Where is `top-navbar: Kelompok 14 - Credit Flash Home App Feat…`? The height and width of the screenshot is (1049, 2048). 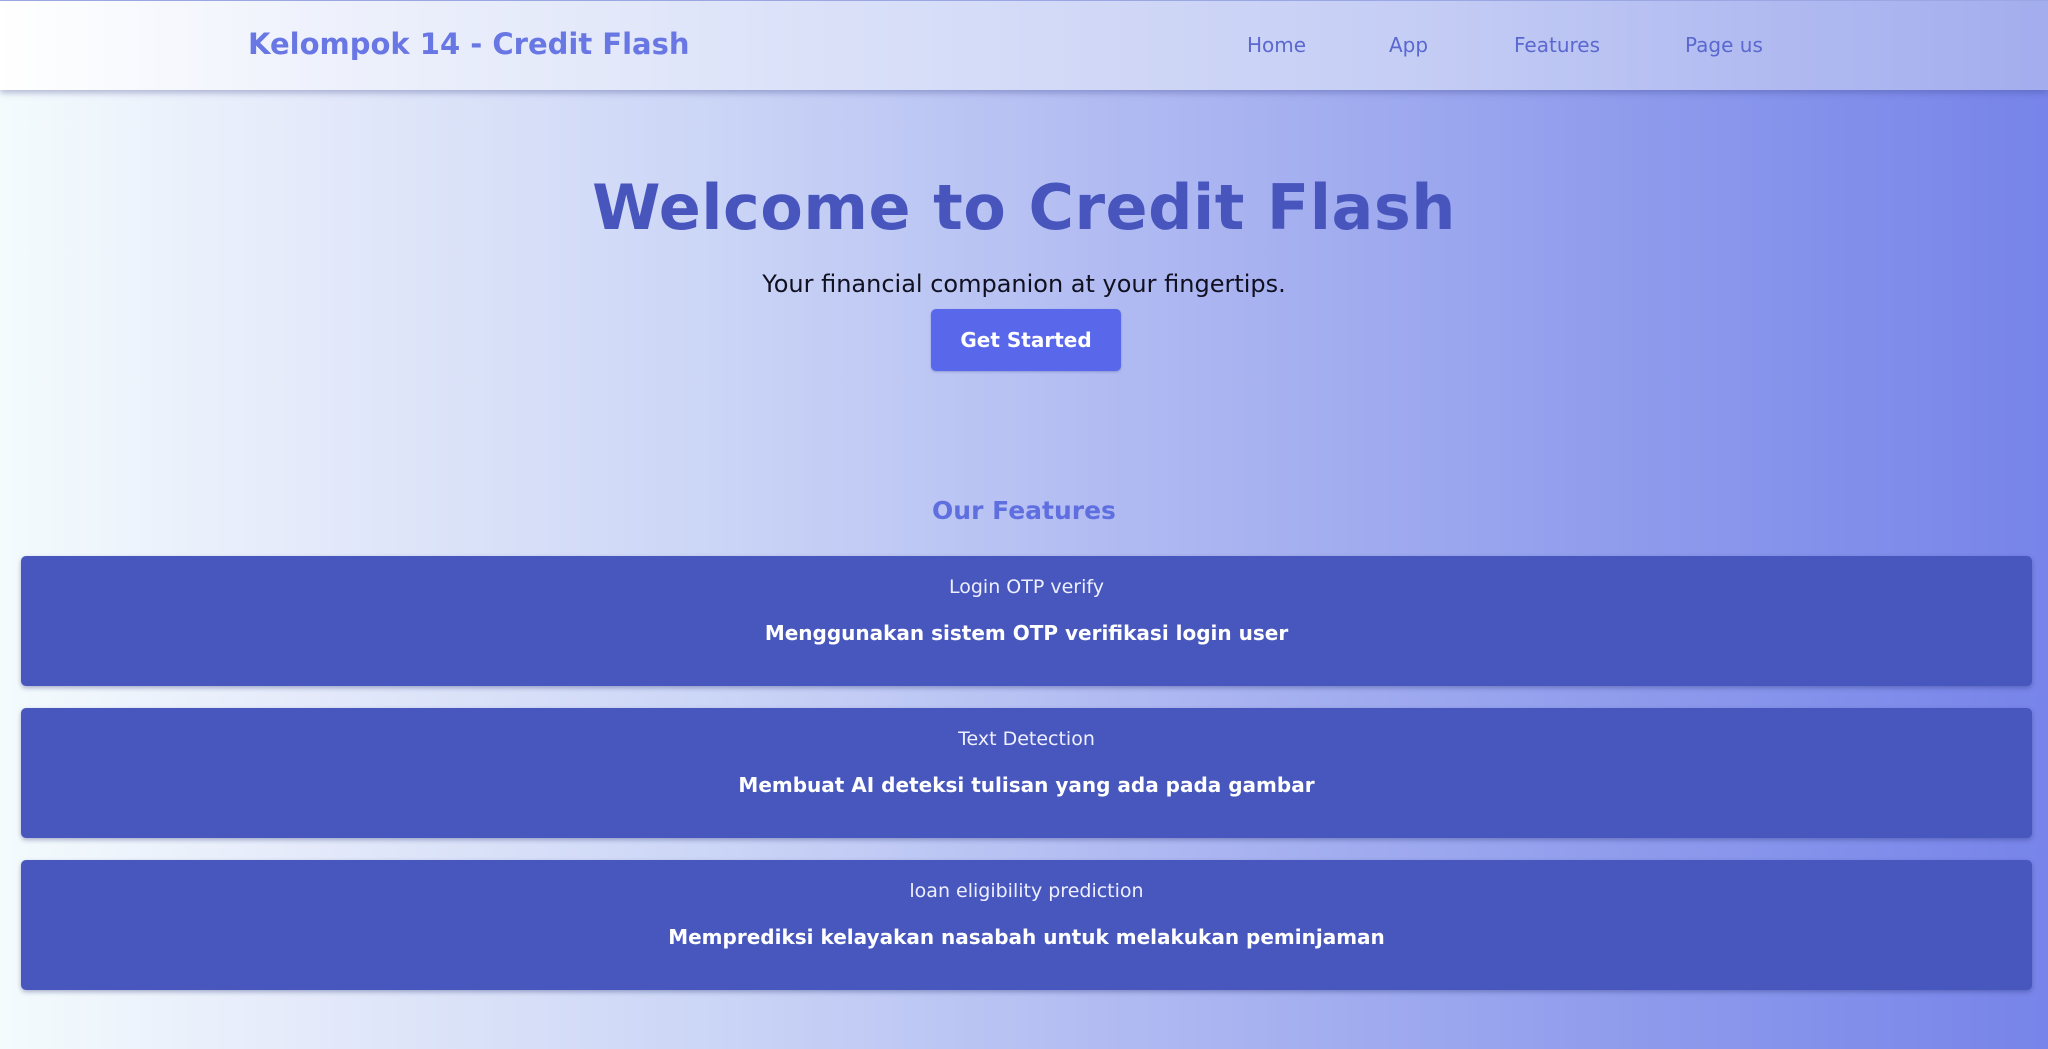
top-navbar: Kelompok 14 - Credit Flash Home App Feat… is located at coordinates (1024, 45).